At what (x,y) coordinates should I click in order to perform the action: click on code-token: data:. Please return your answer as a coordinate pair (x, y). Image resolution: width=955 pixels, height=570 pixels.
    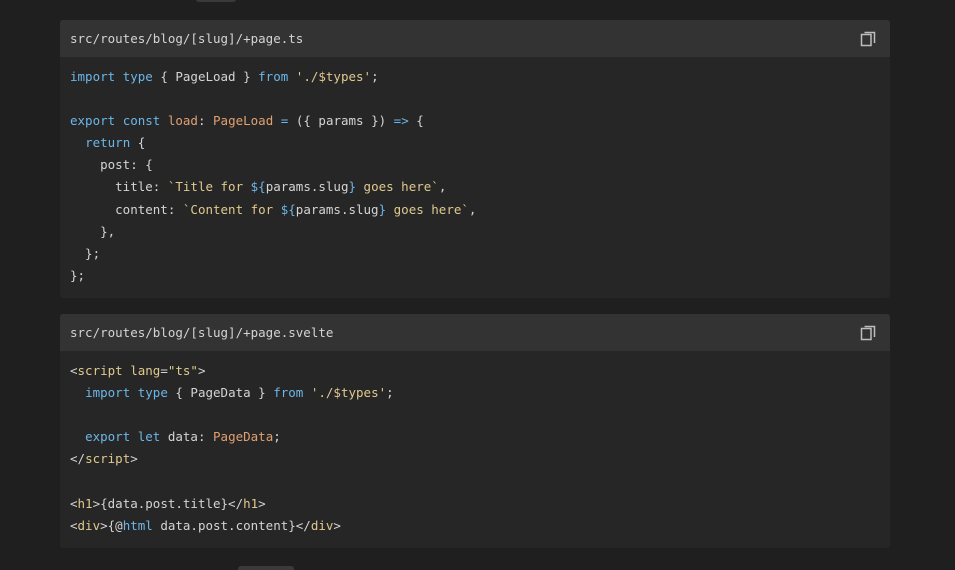
    Looking at the image, I should click on (187, 437).